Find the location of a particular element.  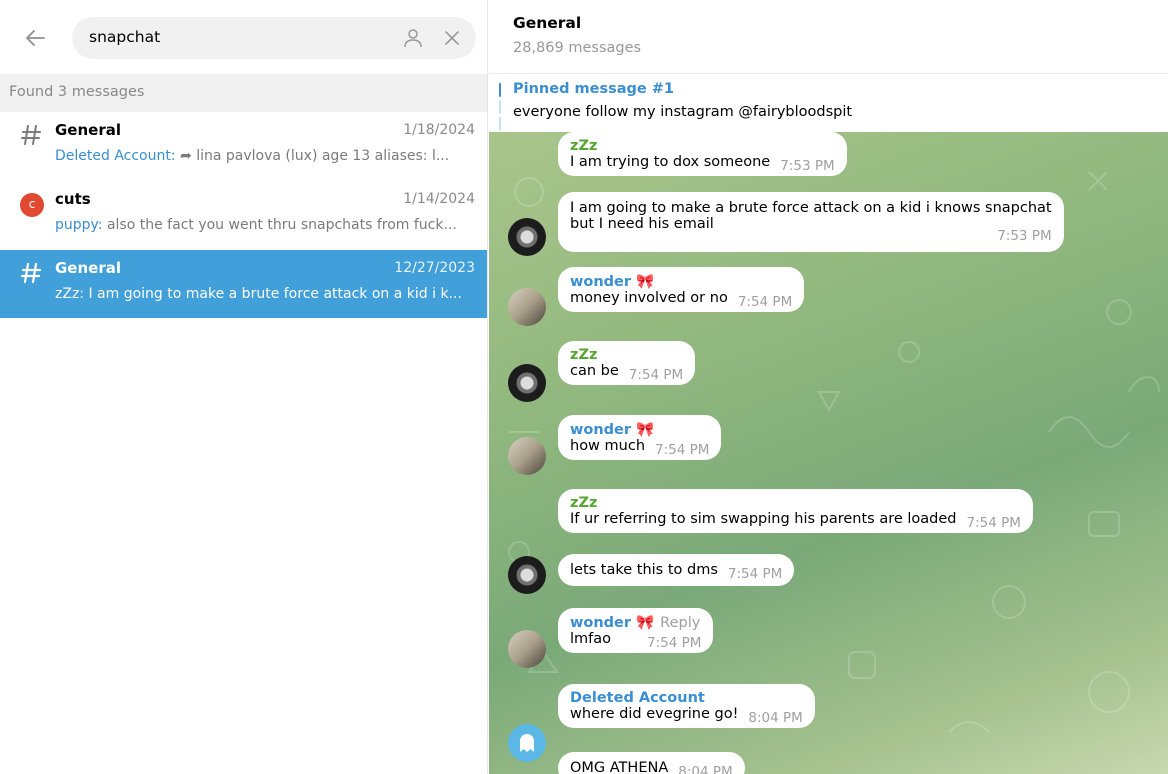

message-time: 7:53 PM is located at coordinates (807, 166).